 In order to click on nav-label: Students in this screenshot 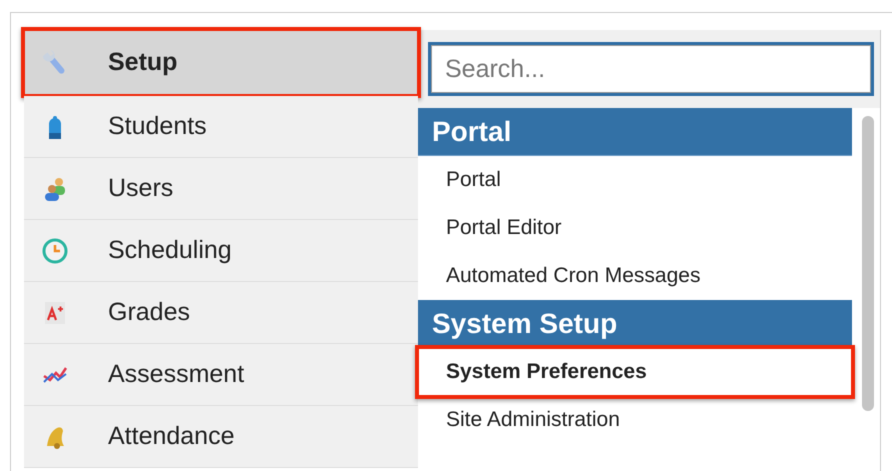, I will do `click(157, 126)`.